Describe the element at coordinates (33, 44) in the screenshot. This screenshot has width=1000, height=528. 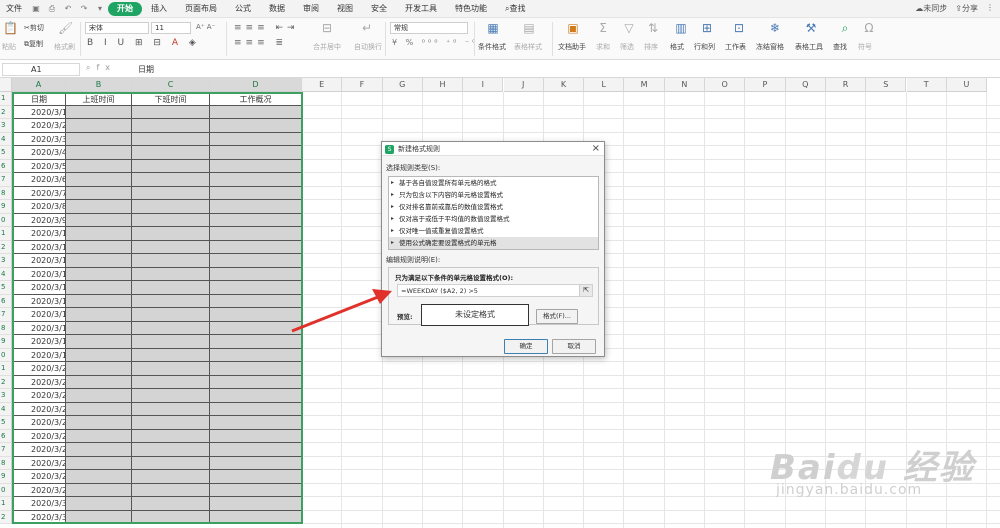
I see `copy-button: ⧉复制` at that location.